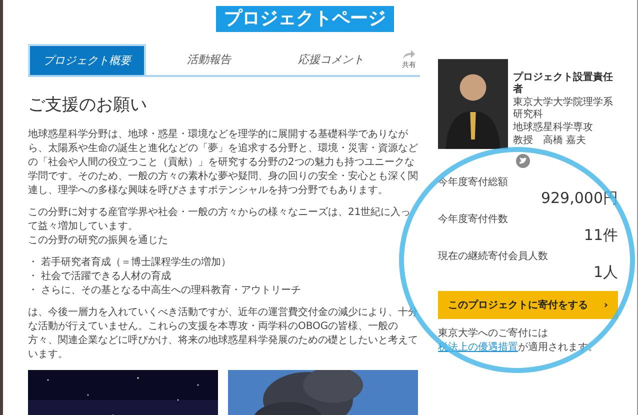 The width and height of the screenshot is (638, 415). I want to click on affiliation-text: 東京大学大学院理学系研究科, so click(563, 109).